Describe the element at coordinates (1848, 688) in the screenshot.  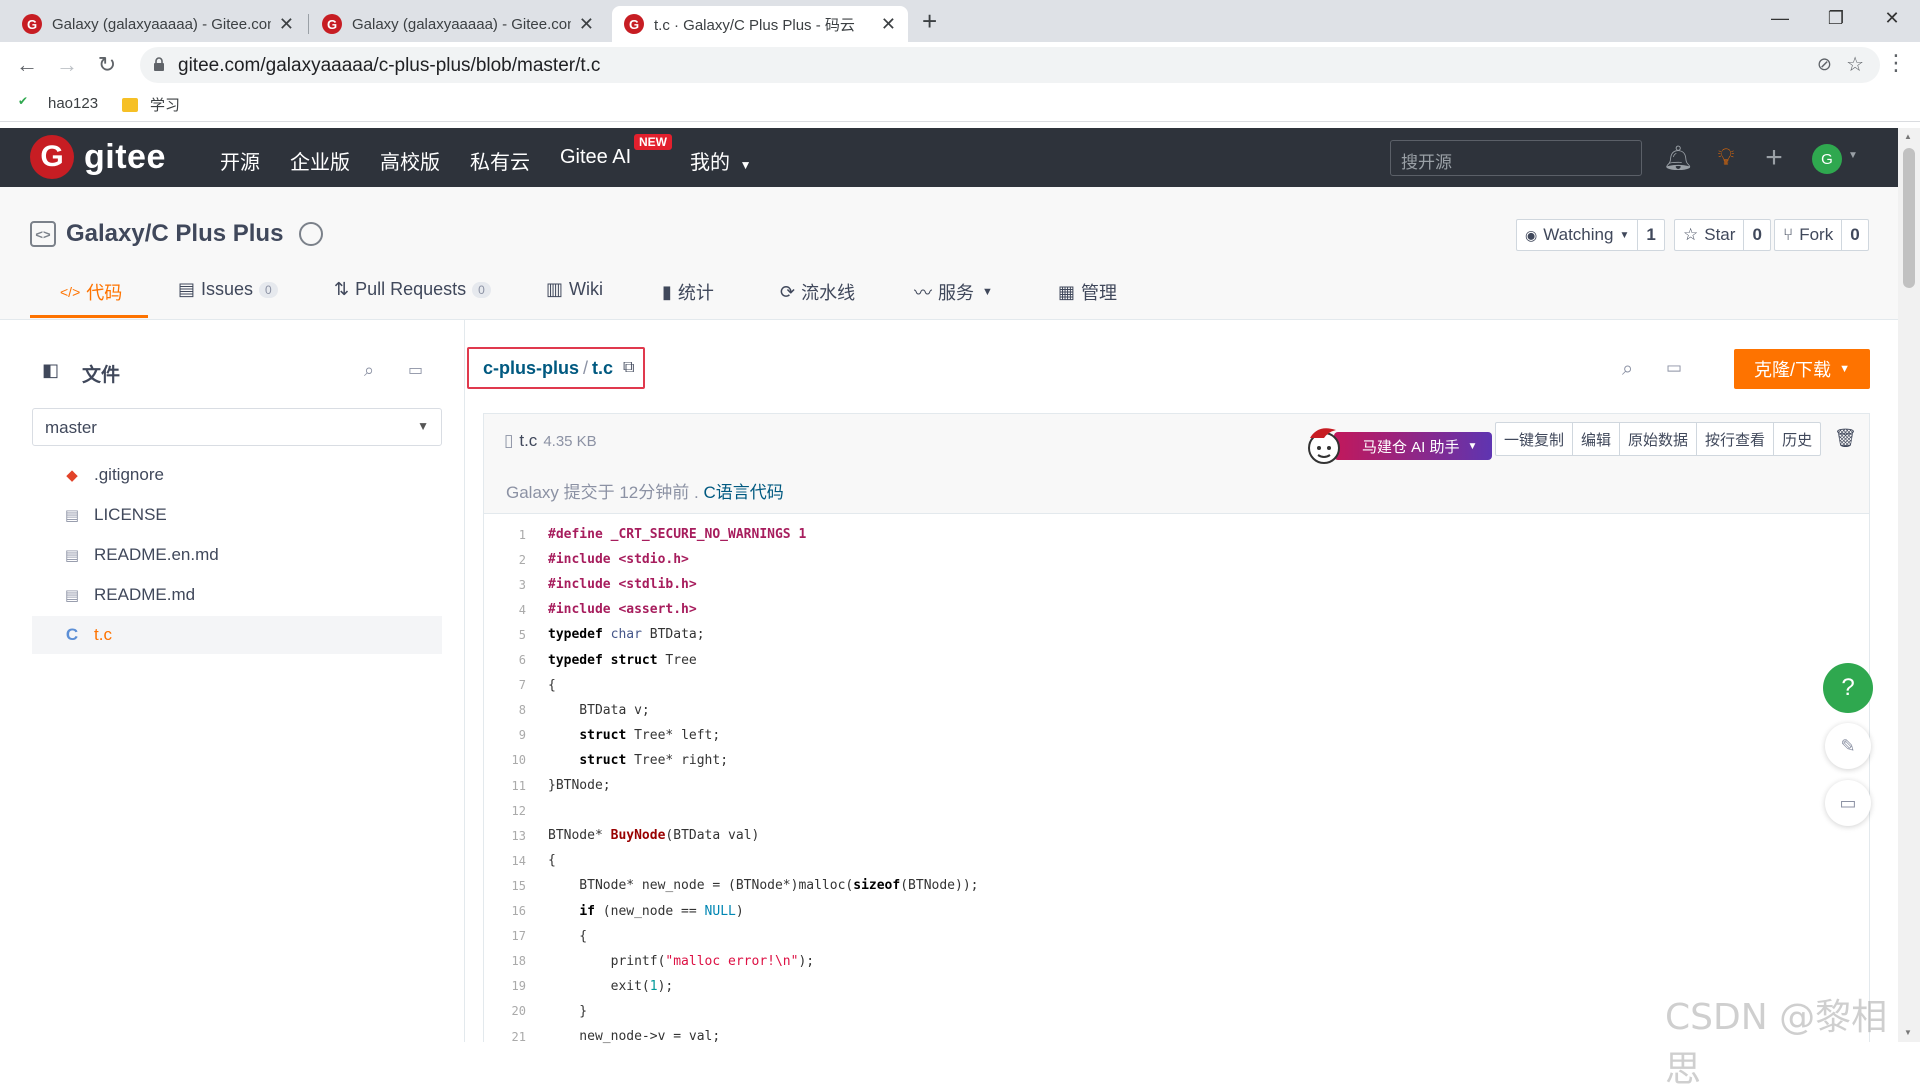
I see `help-button: ?` at that location.